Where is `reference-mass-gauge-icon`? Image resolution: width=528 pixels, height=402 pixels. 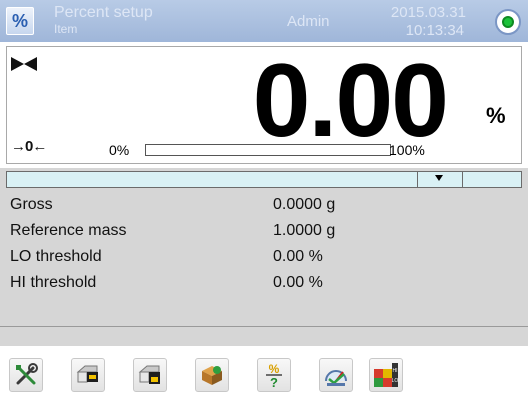 reference-mass-gauge-icon is located at coordinates (336, 378).